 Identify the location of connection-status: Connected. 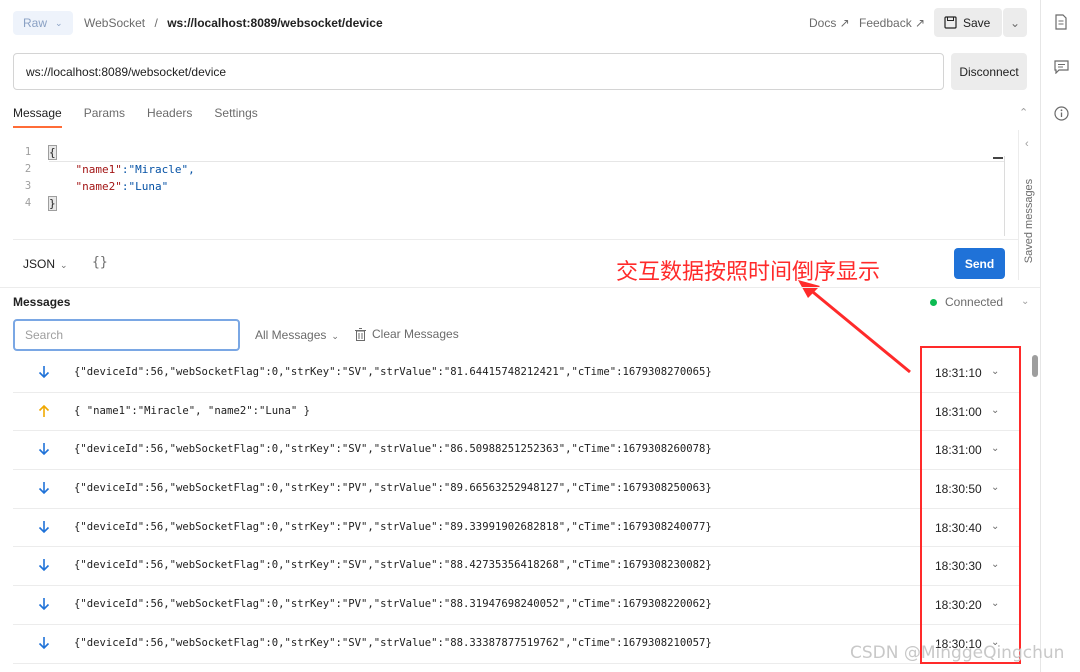
(966, 302).